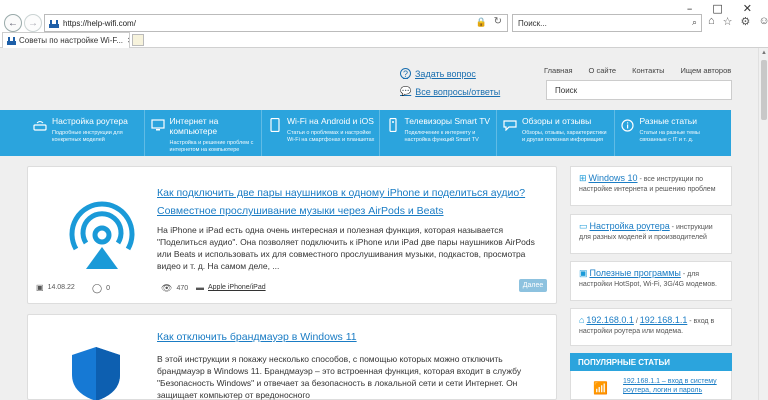 The height and width of the screenshot is (400, 768). I want to click on maximize-button: □, so click(717, 8).